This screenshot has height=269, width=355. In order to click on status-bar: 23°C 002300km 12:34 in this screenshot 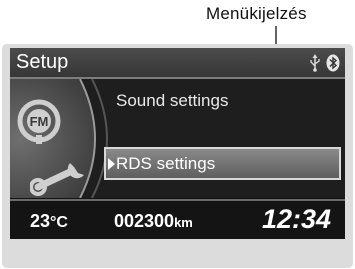, I will do `click(177, 219)`.